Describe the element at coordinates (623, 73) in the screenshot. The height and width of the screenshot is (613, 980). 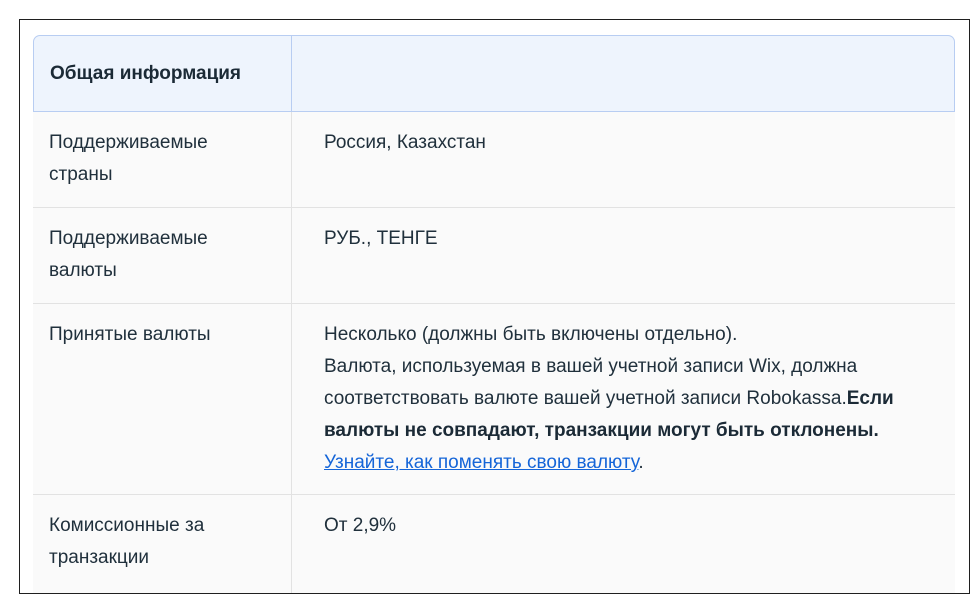
I see `table-header-empty` at that location.